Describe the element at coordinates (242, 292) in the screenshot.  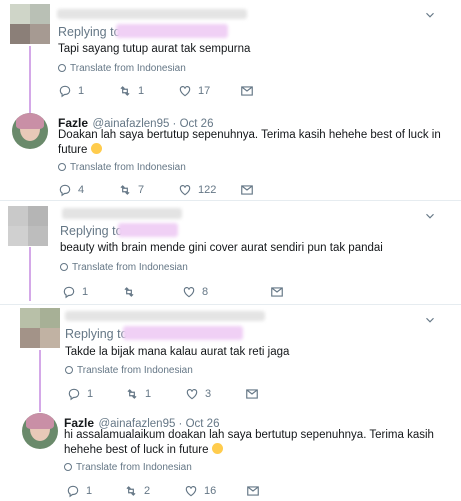
I see `action-bar: 1 8` at that location.